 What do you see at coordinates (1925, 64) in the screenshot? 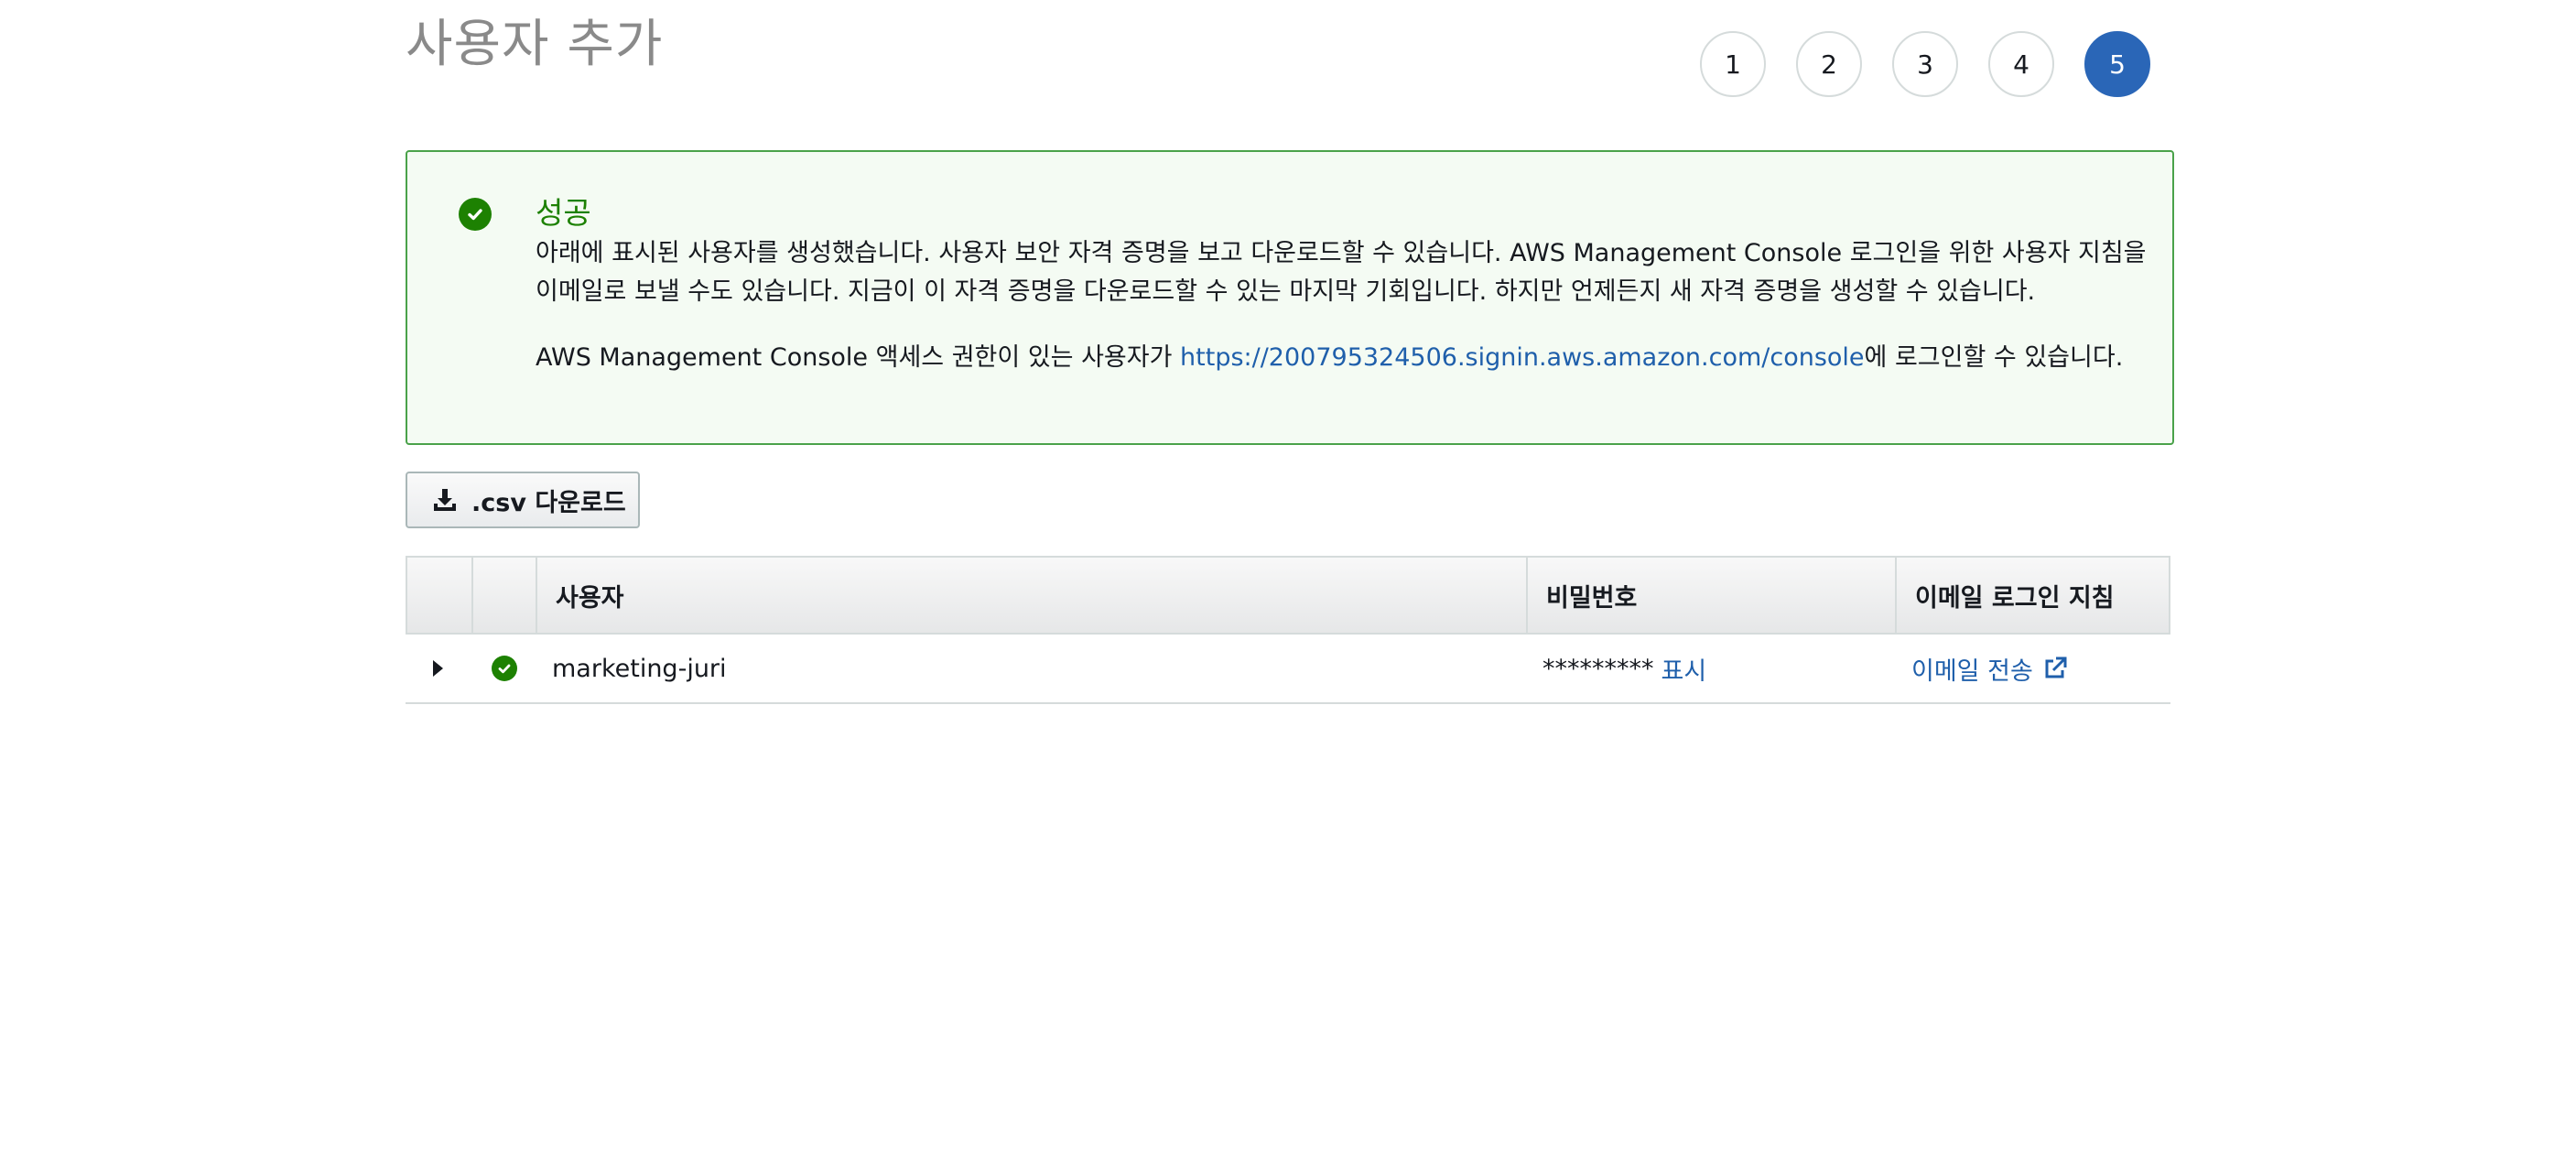
I see `step-3: 3` at bounding box center [1925, 64].